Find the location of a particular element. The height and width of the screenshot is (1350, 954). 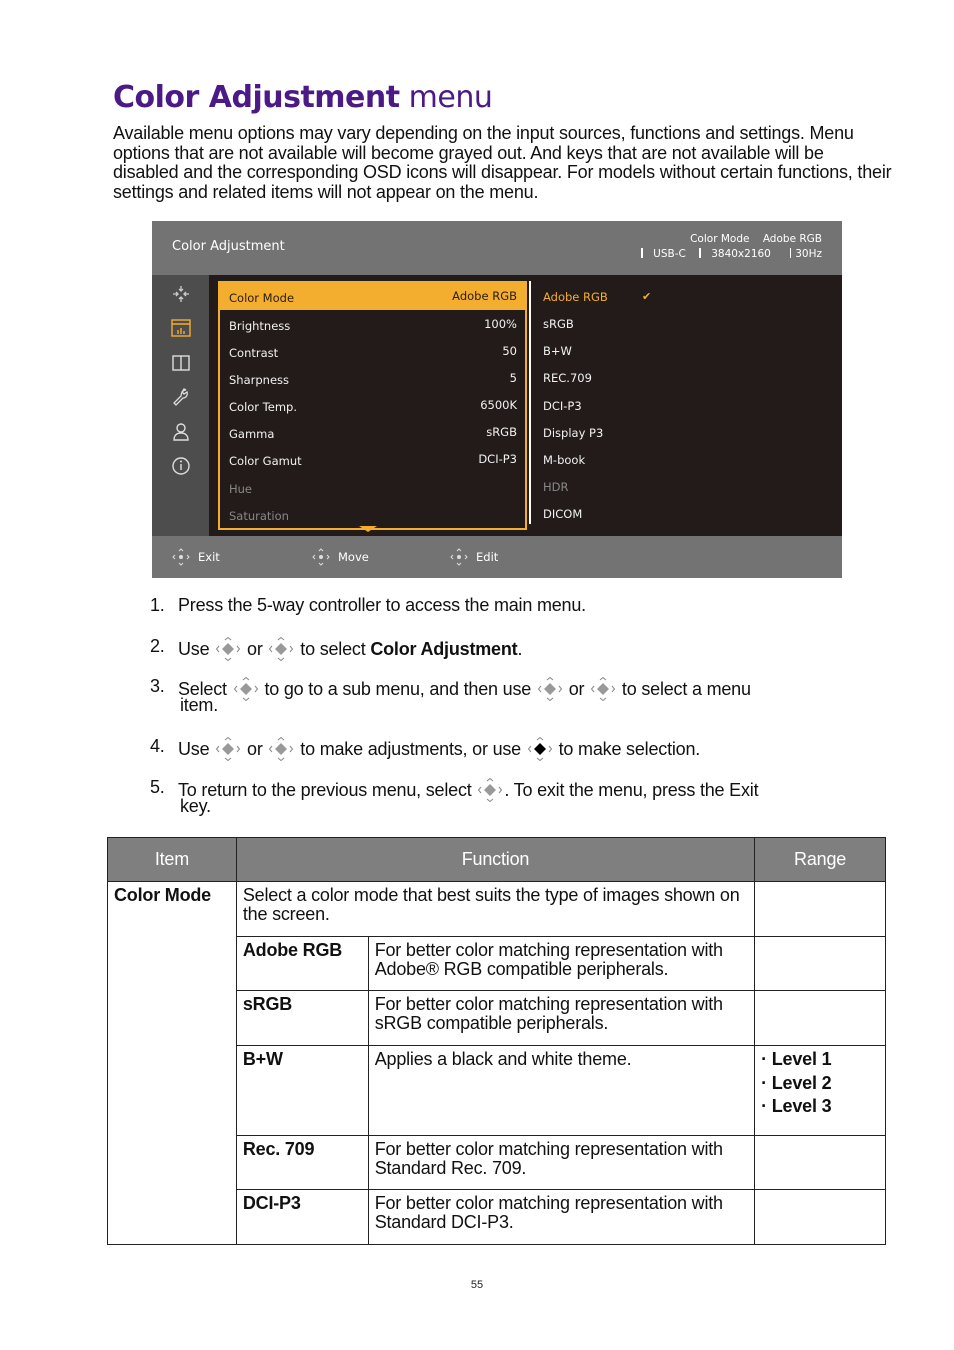

menu-item-contrast: Contrast 50 is located at coordinates (372, 351).